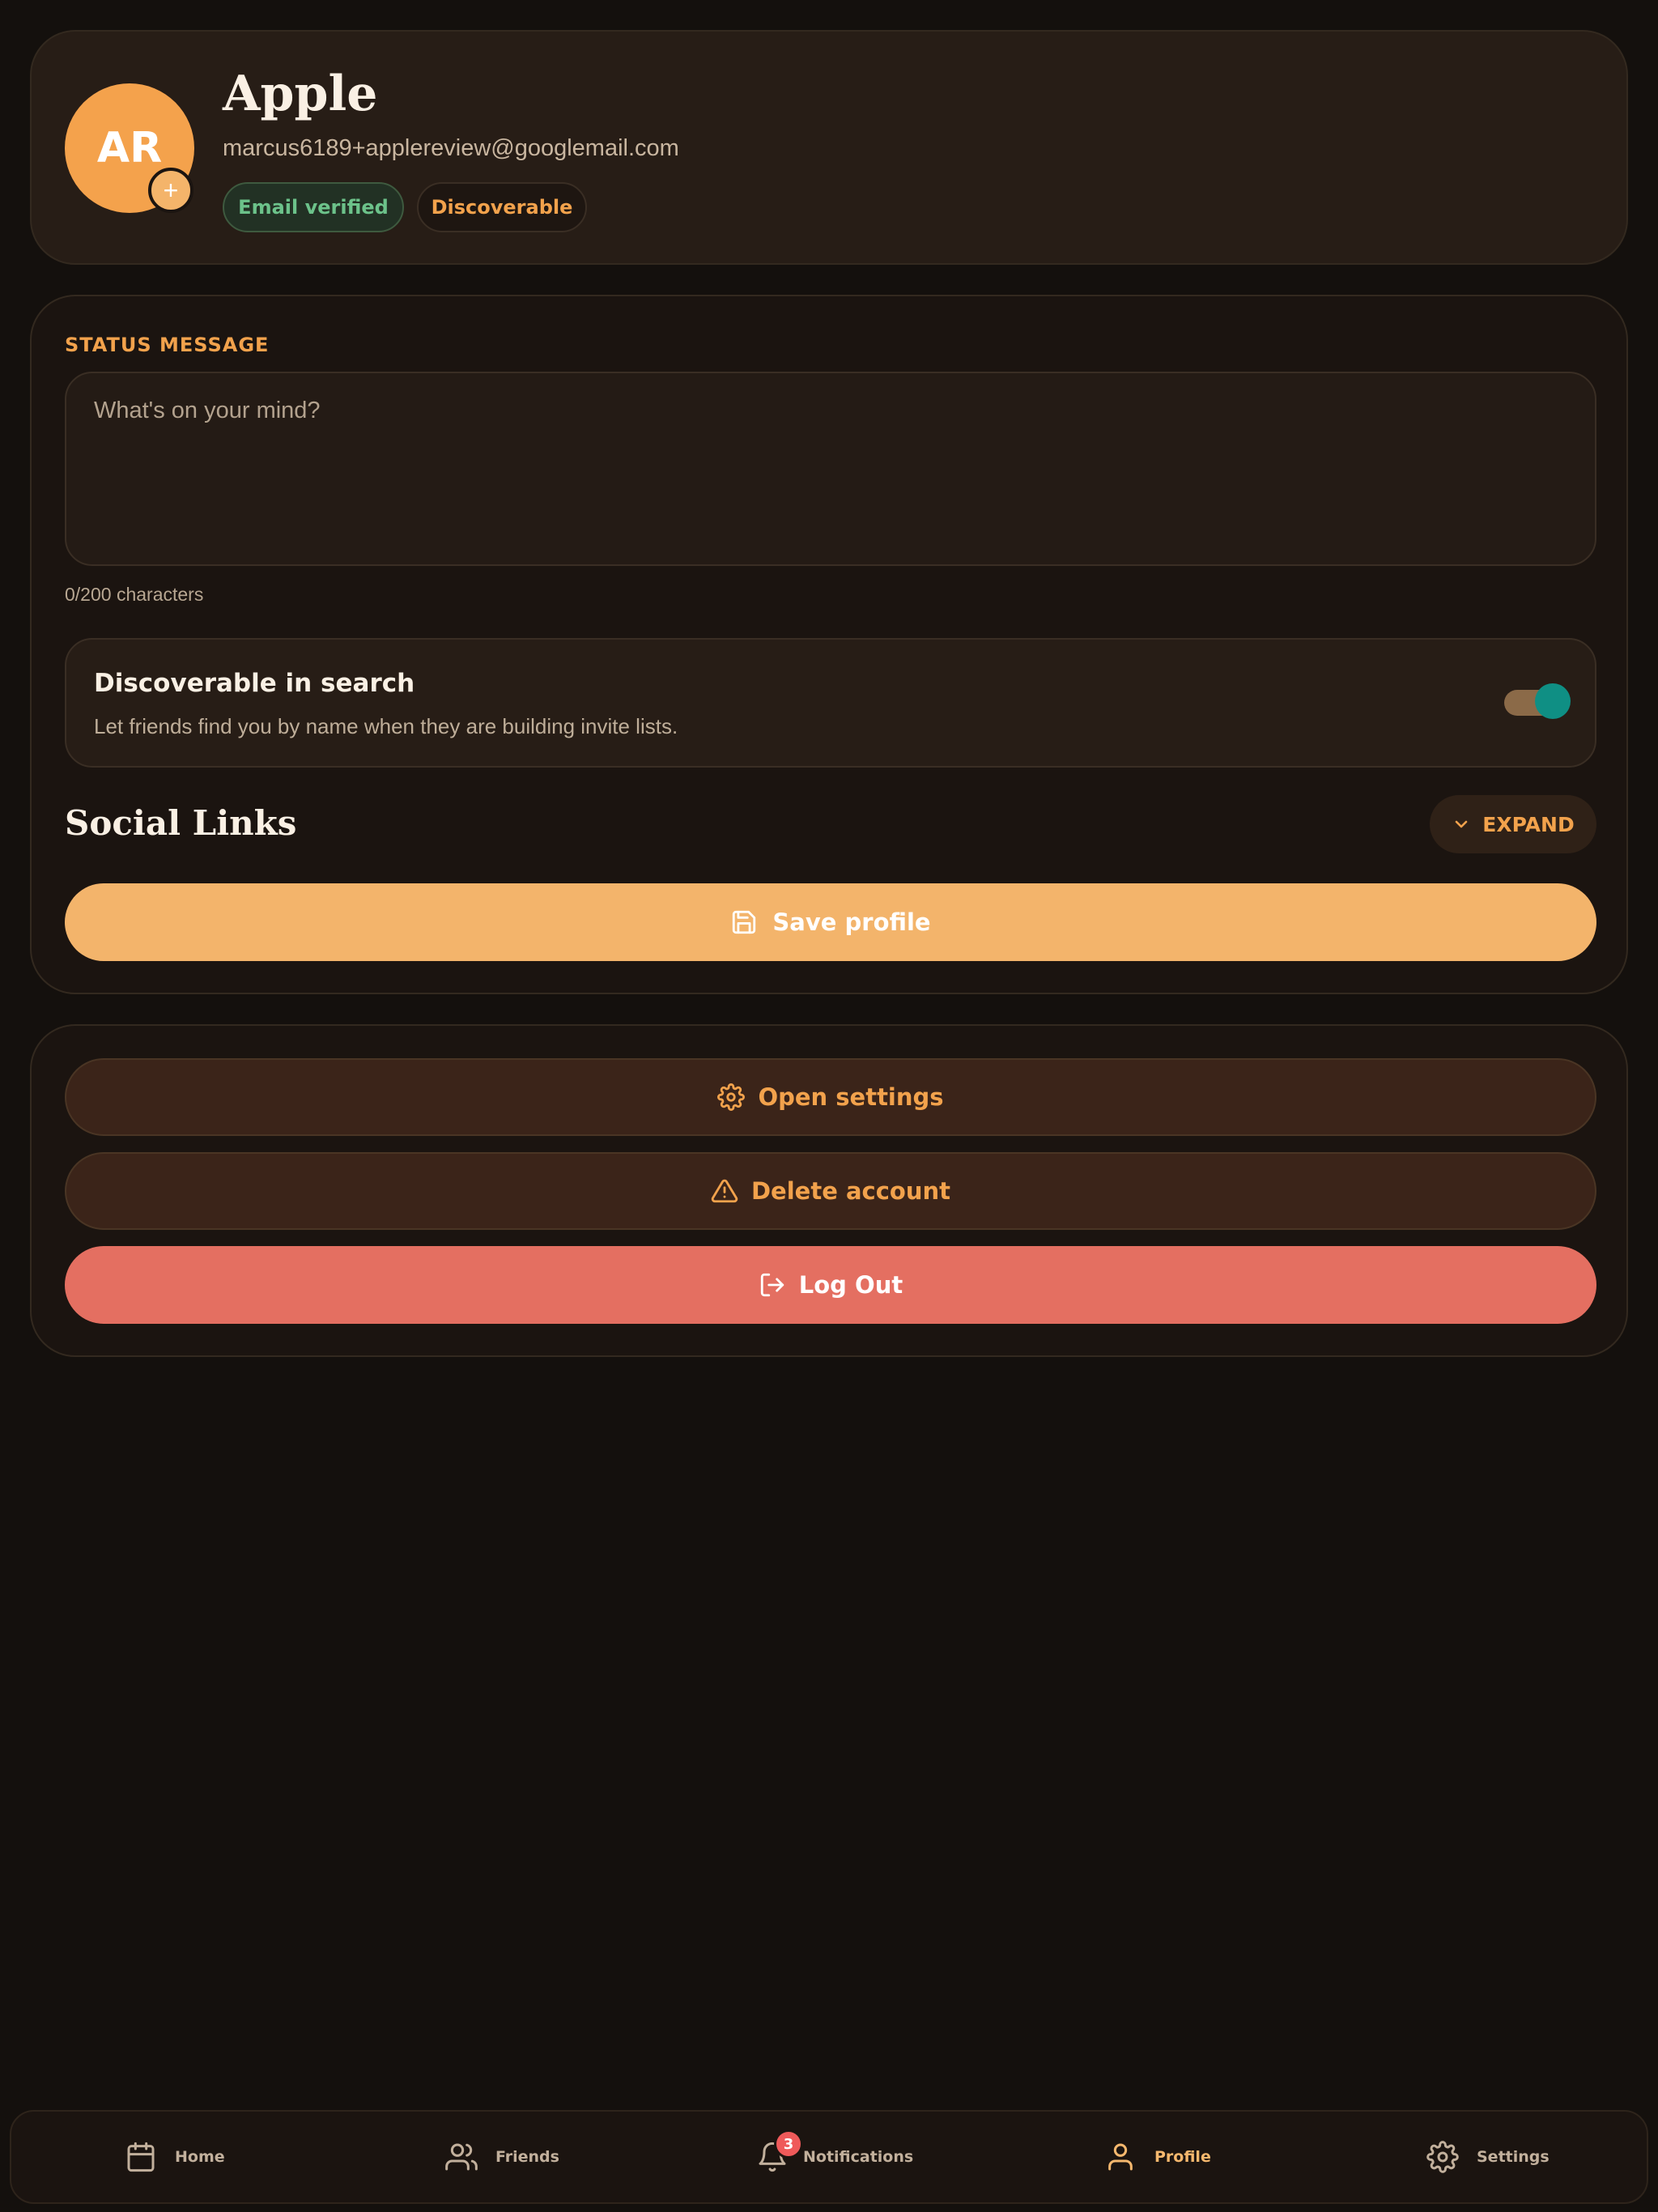 This screenshot has height=2212, width=1658. Describe the element at coordinates (1528, 824) in the screenshot. I see `expand-label: EXPAND` at that location.